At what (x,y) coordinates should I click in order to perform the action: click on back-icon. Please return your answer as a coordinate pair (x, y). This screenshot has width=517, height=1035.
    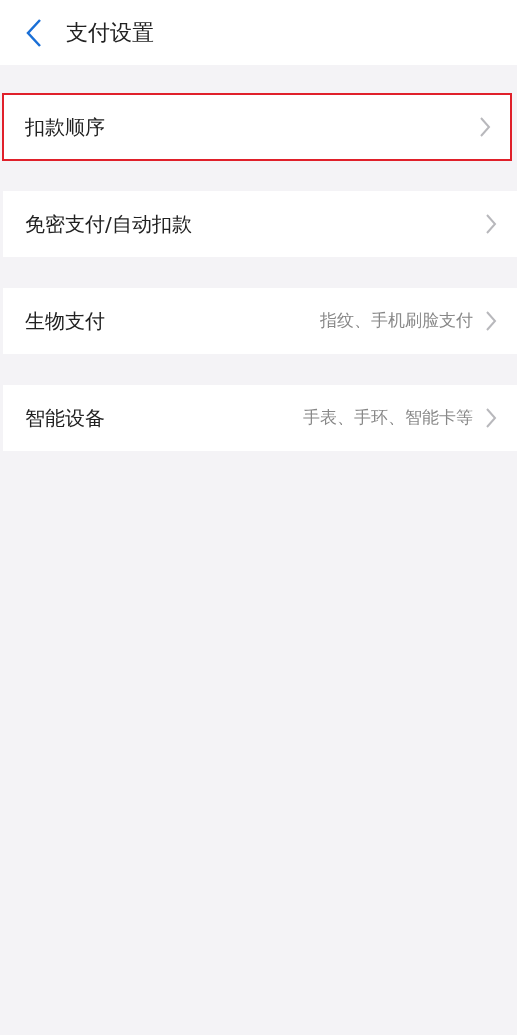
    Looking at the image, I should click on (34, 32).